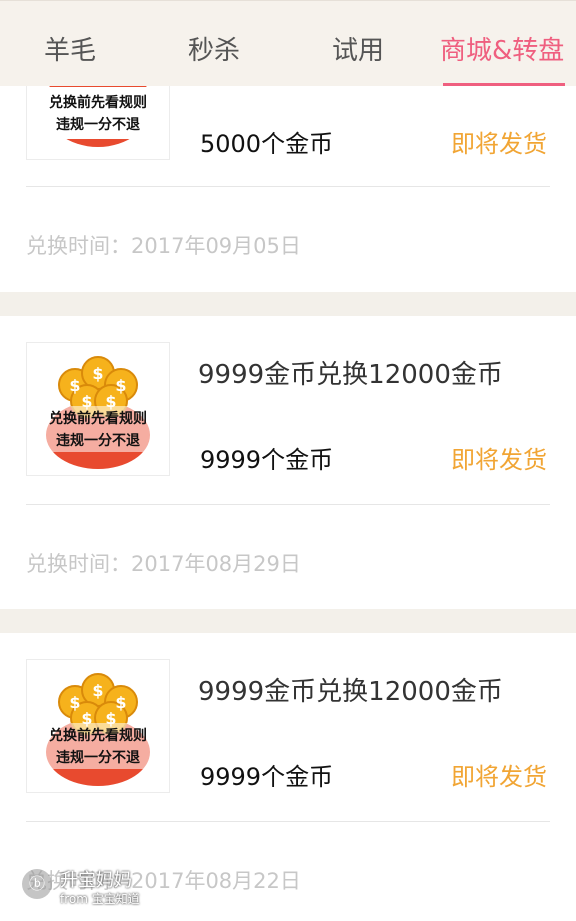  What do you see at coordinates (100, 899) in the screenshot?
I see `watermark-source: from 宝宝知道` at bounding box center [100, 899].